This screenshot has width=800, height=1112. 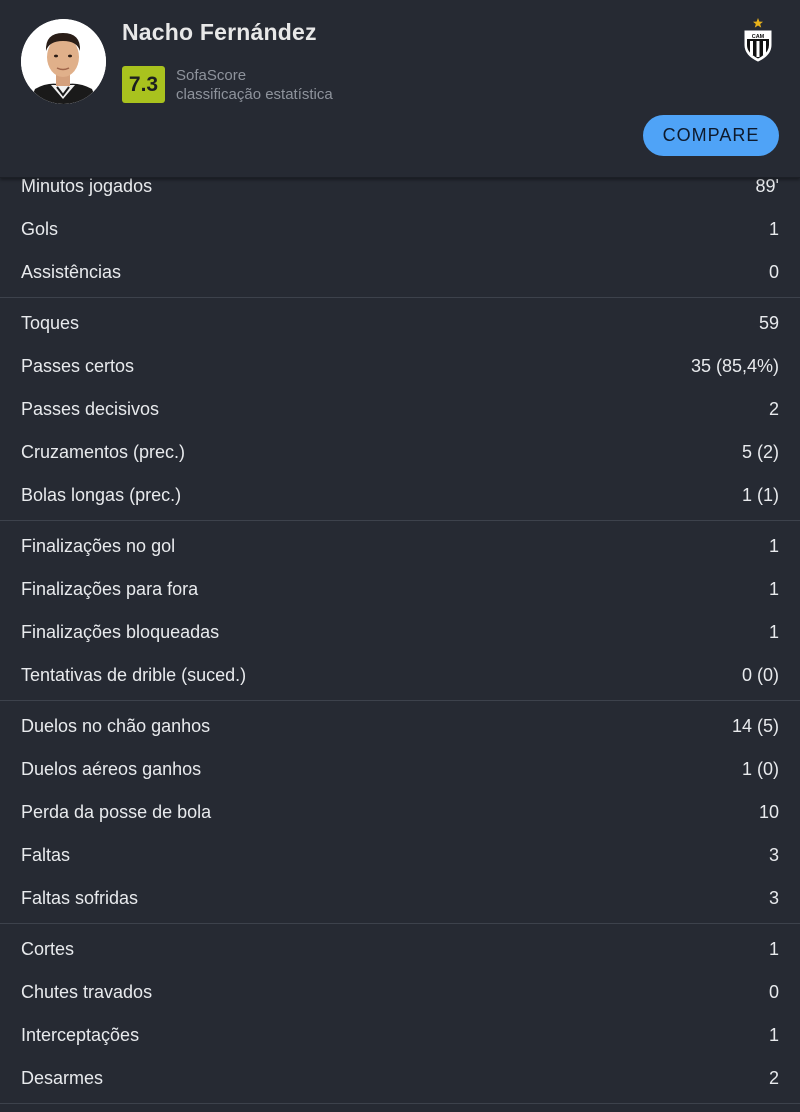 What do you see at coordinates (90, 409) in the screenshot?
I see `stat-label: Passes decisivos` at bounding box center [90, 409].